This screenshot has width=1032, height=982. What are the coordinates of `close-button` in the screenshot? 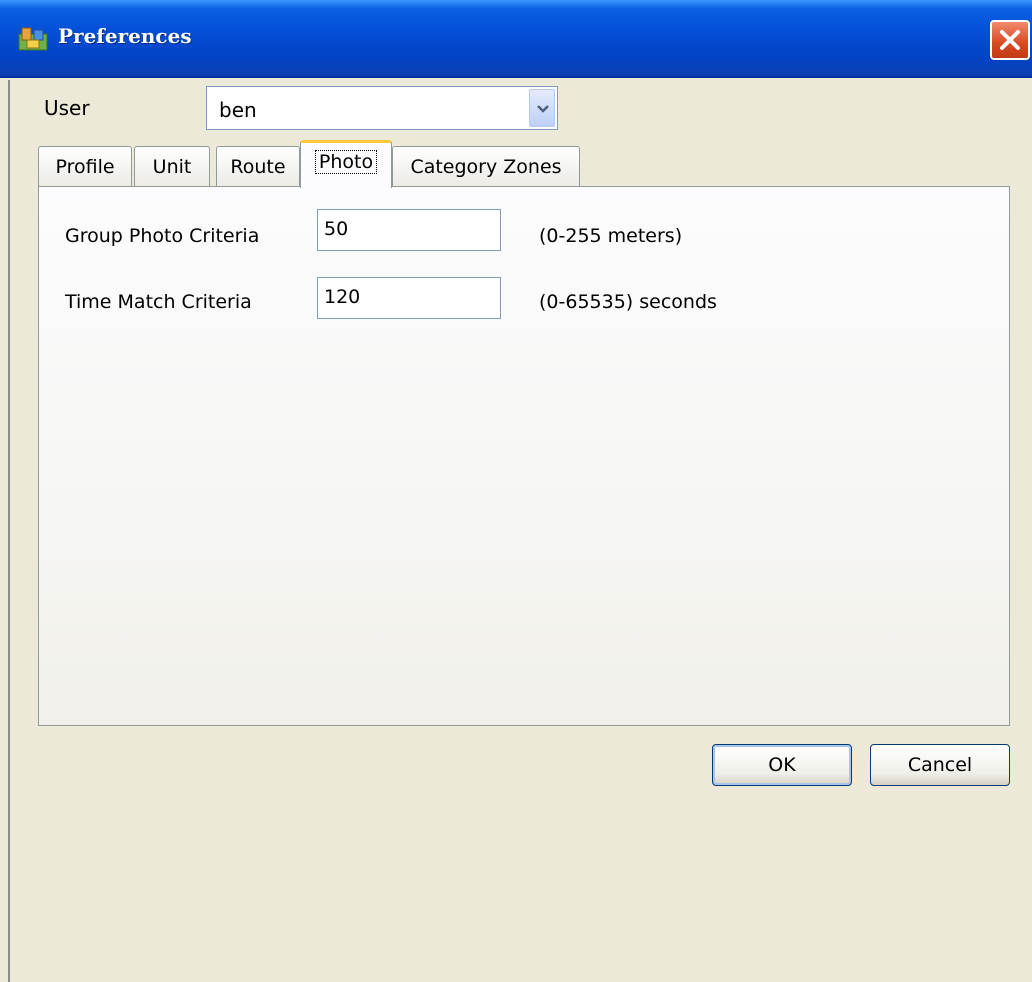 It's located at (1010, 40).